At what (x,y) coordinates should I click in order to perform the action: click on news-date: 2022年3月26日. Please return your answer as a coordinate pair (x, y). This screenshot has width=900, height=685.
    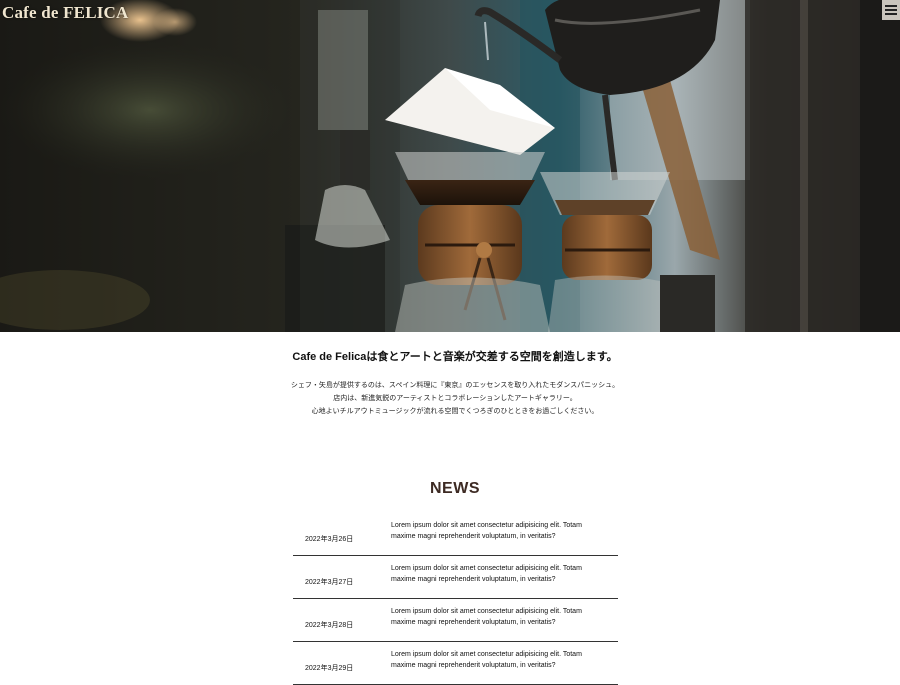
    Looking at the image, I should click on (329, 539).